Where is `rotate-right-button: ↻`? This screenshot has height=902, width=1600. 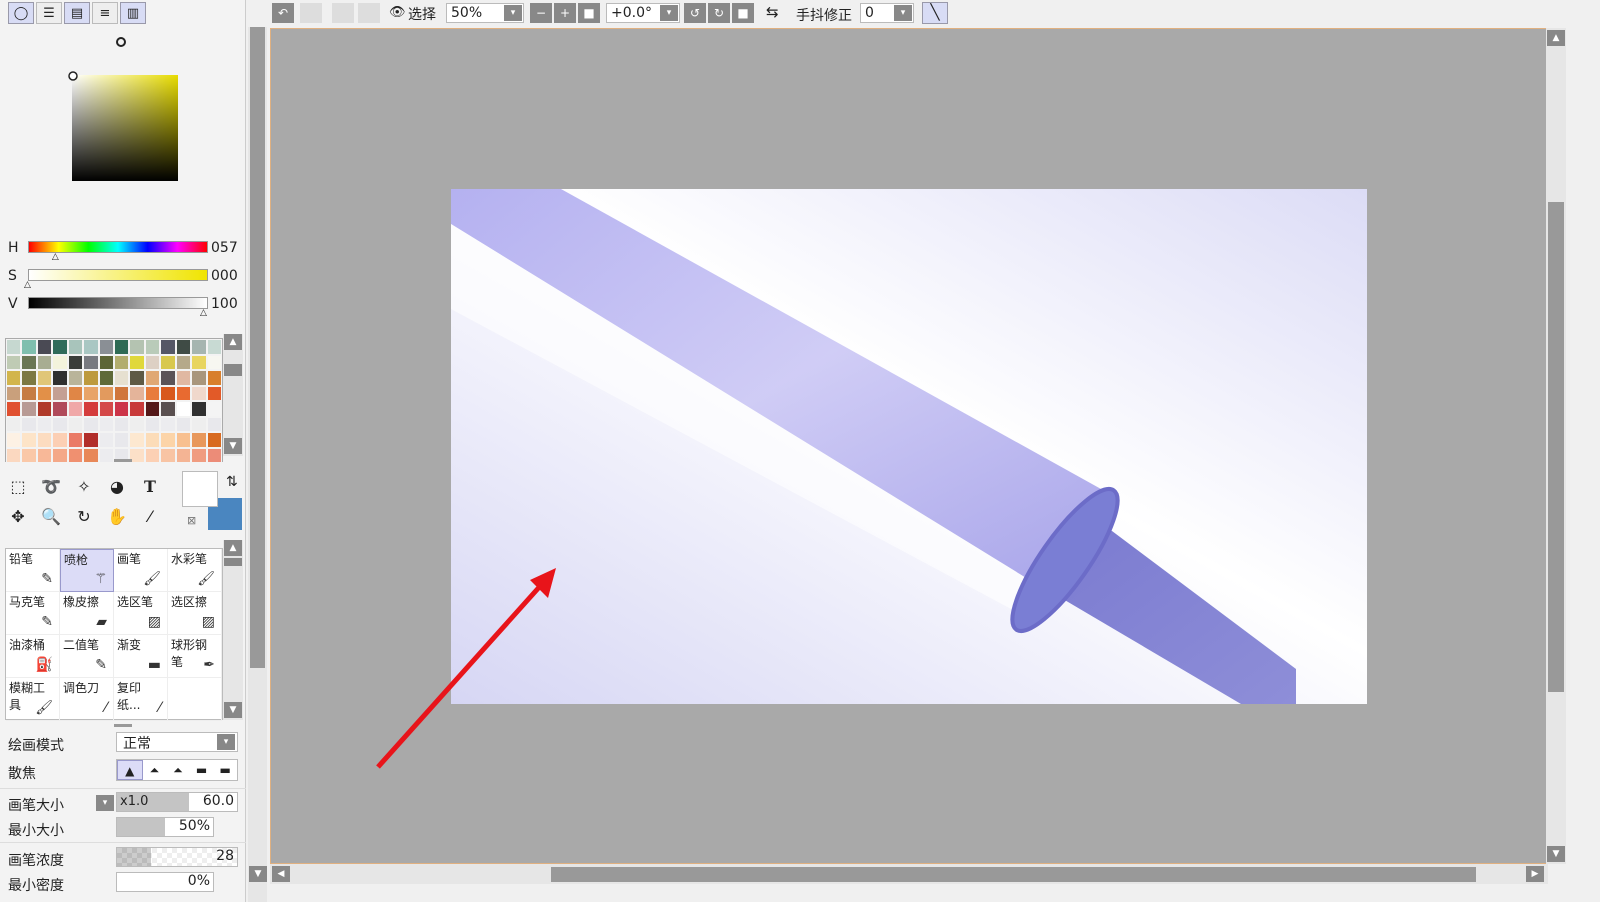
rotate-right-button: ↻ is located at coordinates (719, 13).